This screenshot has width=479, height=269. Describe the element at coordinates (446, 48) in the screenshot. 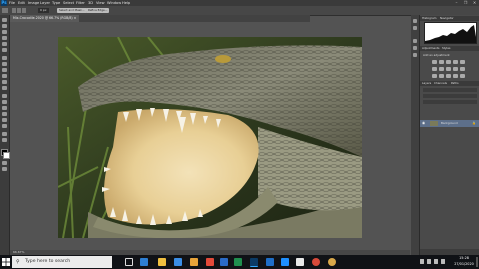

I see `tab-styles: Styles` at that location.